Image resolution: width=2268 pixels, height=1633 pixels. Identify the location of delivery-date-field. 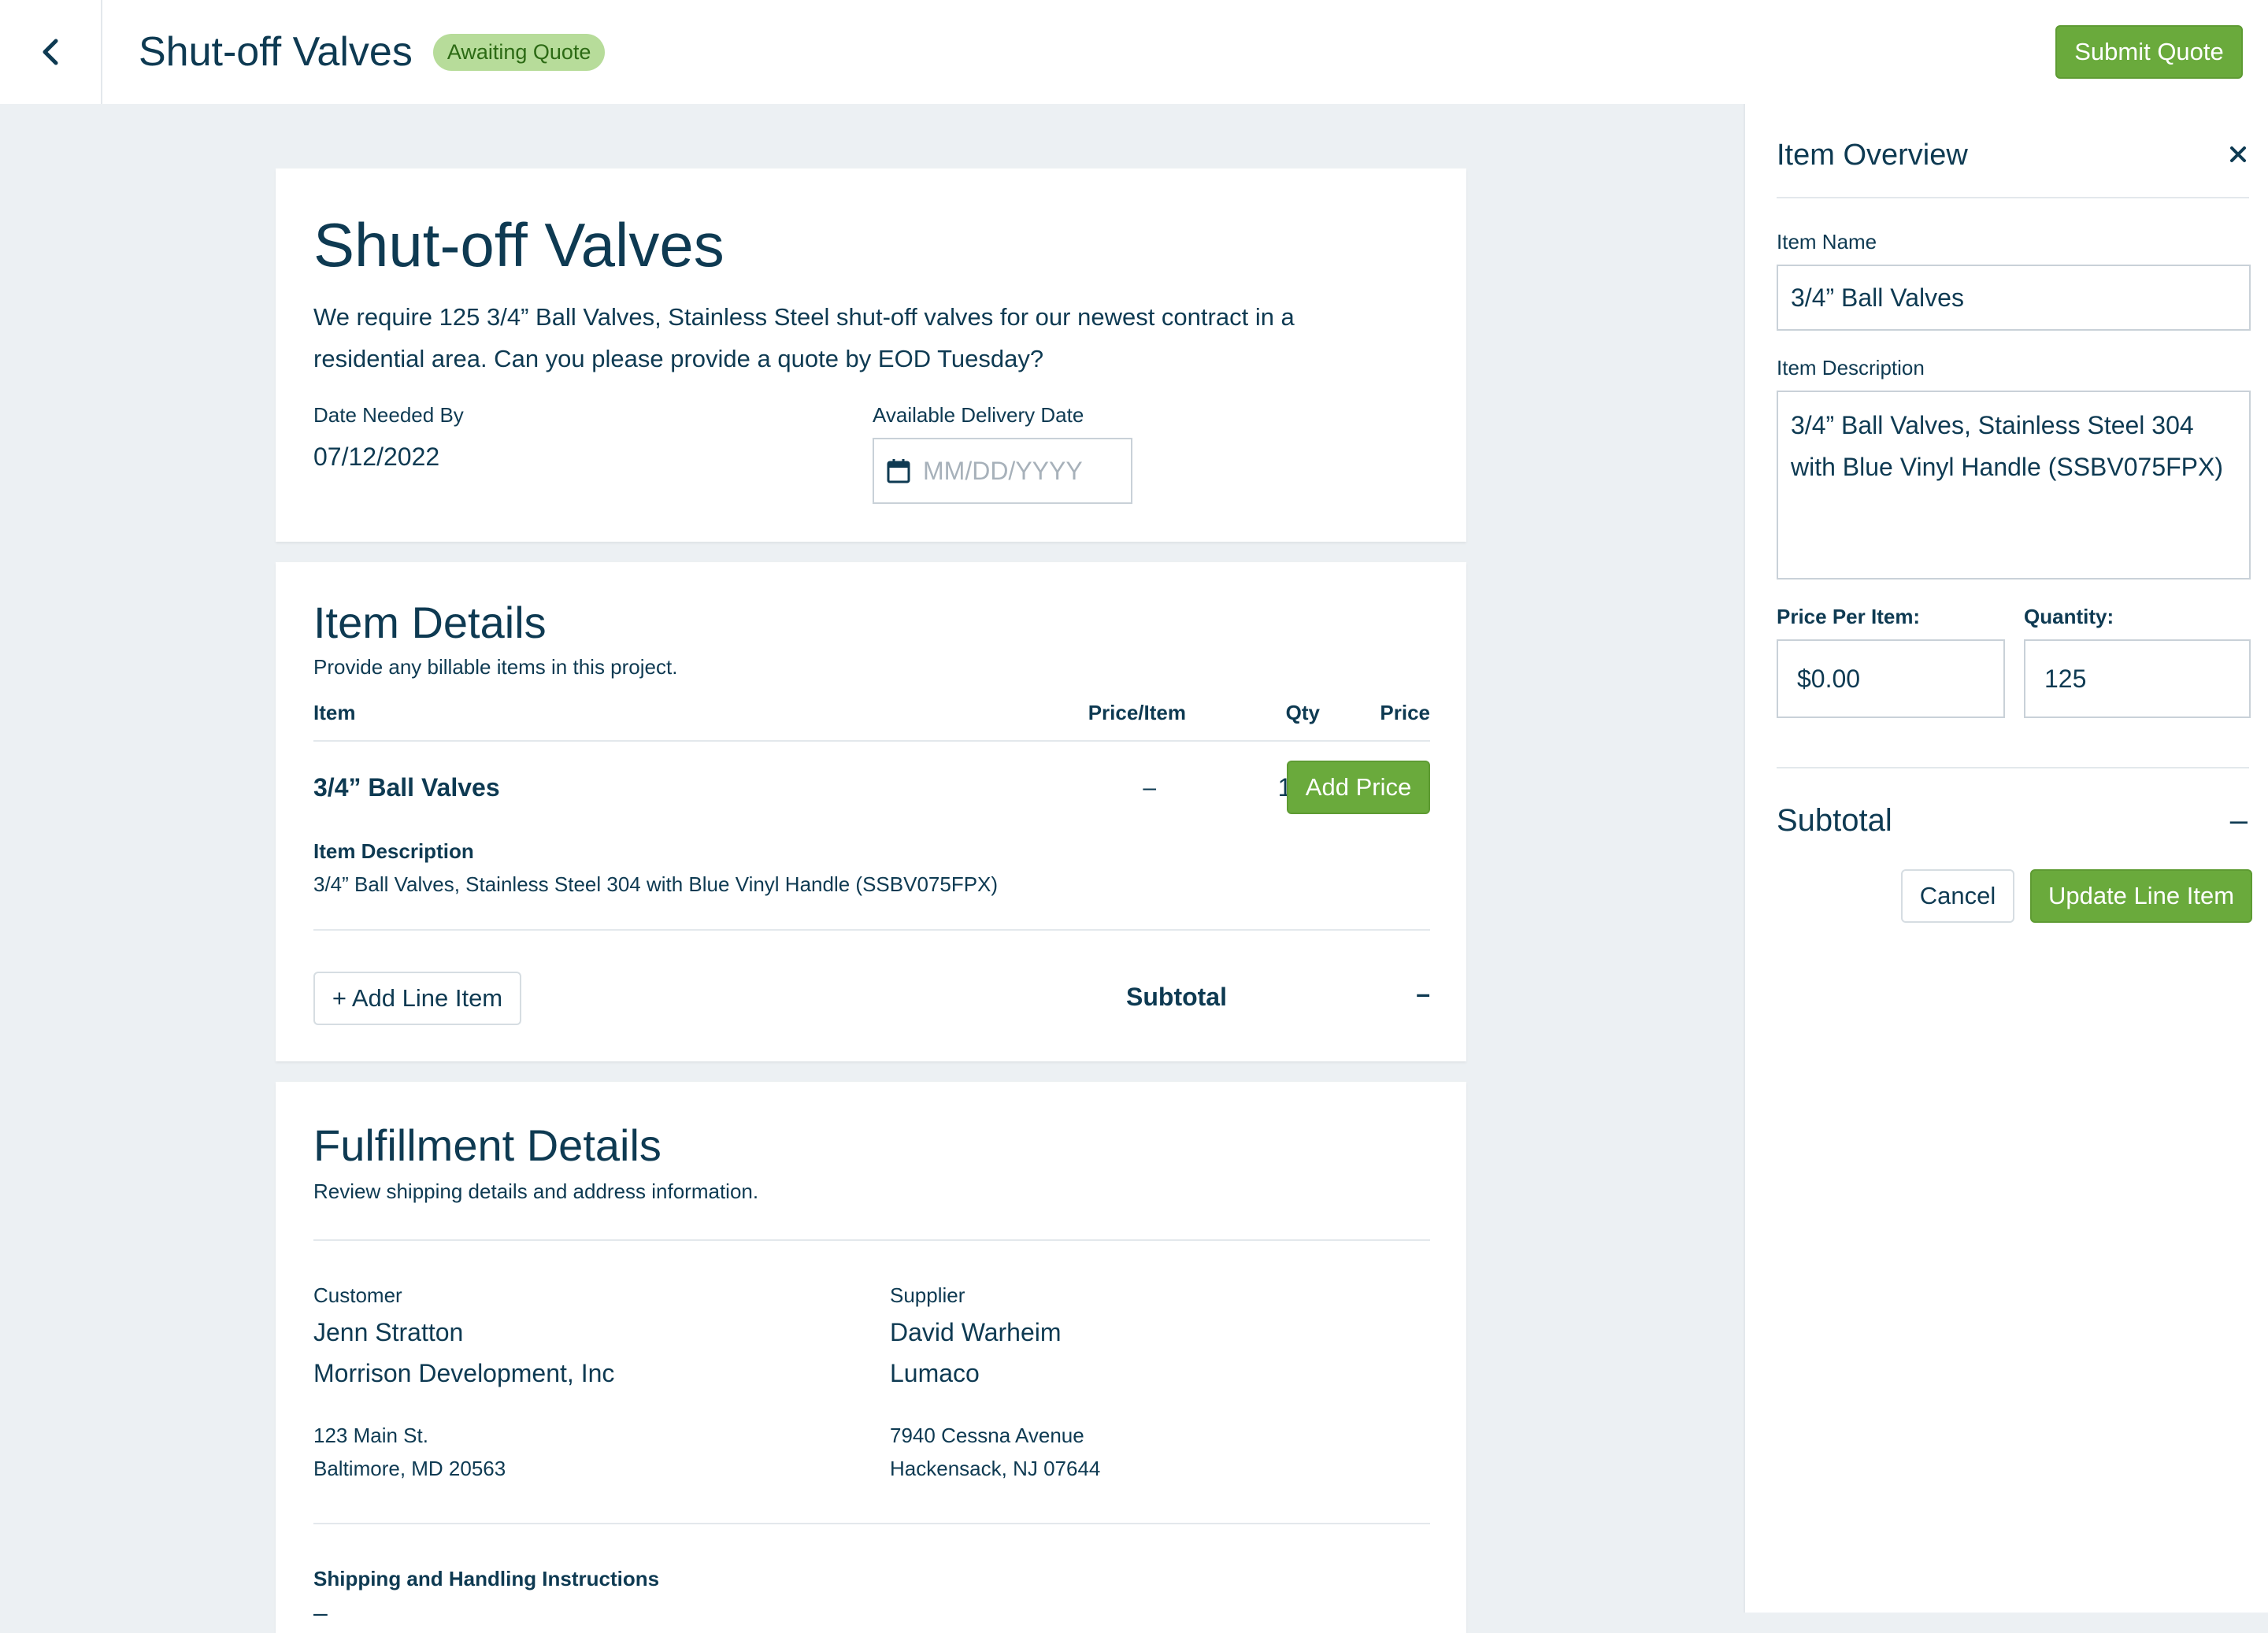
(1002, 471).